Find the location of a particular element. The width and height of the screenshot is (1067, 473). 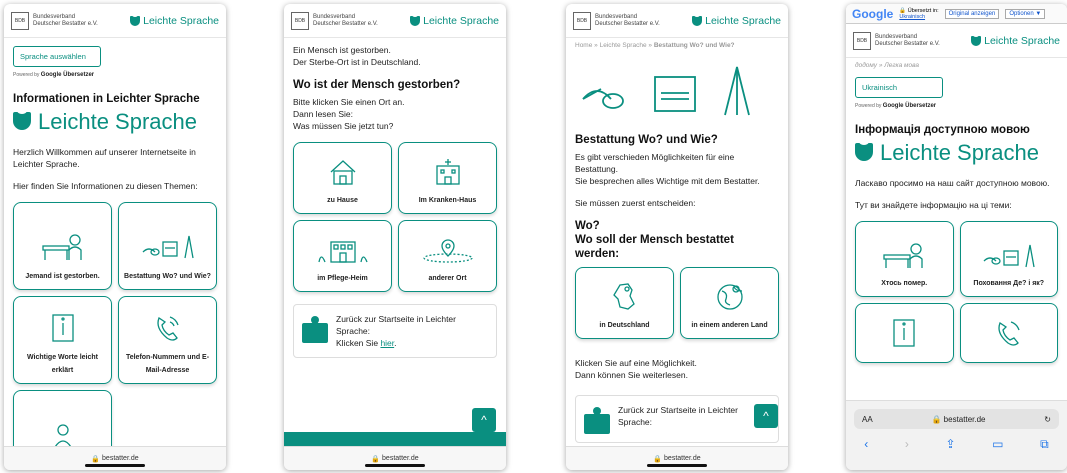

question-heading: Wo? Wo soll der Mensch bestattet werden: is located at coordinates (654, 240).